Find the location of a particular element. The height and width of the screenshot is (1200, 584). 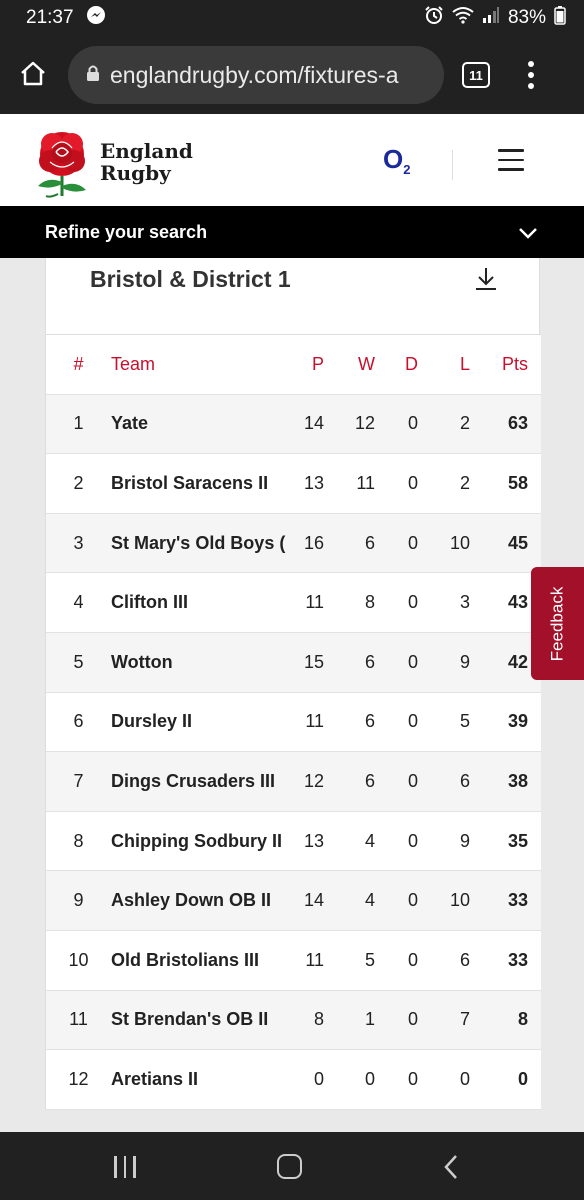

row-points: 42 is located at coordinates (517, 661).